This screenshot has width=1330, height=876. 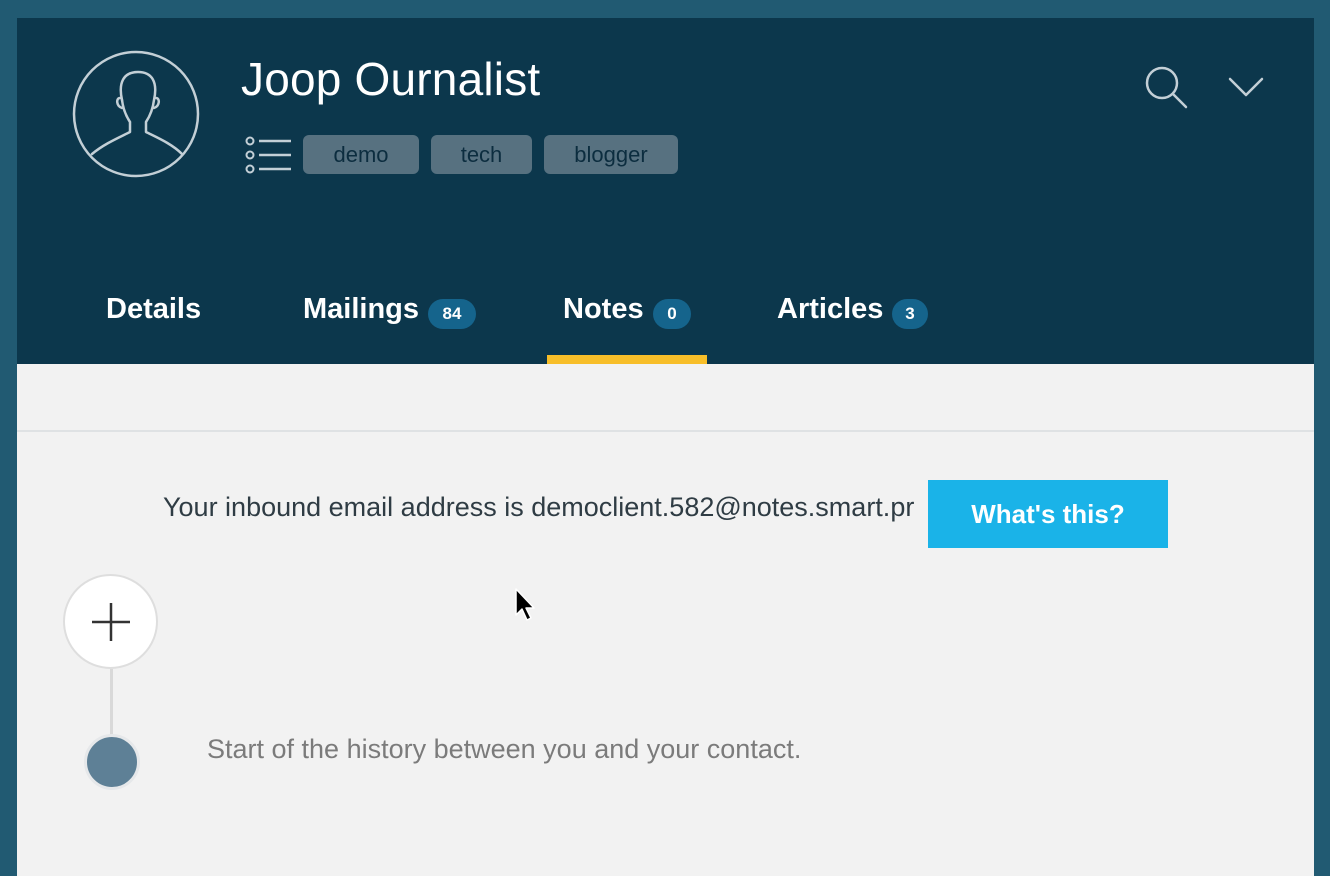 I want to click on tab-bar: Details Mailings 84 Notes 0 Articles 3, so click(x=665, y=322).